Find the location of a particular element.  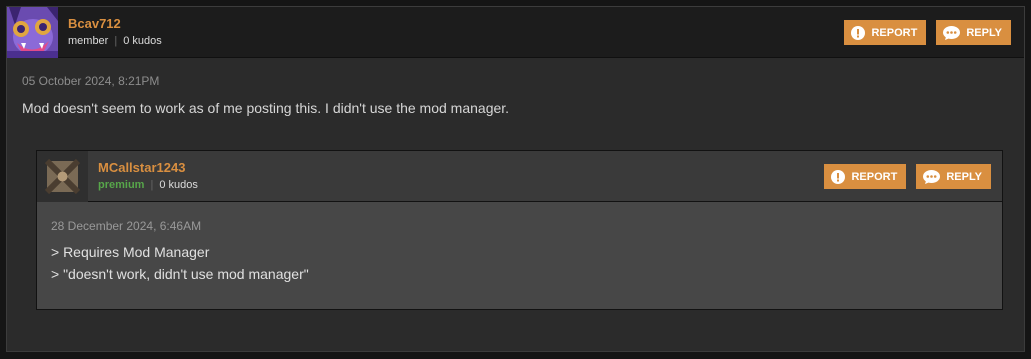

reply-username: MCallstar1243 is located at coordinates (148, 168).